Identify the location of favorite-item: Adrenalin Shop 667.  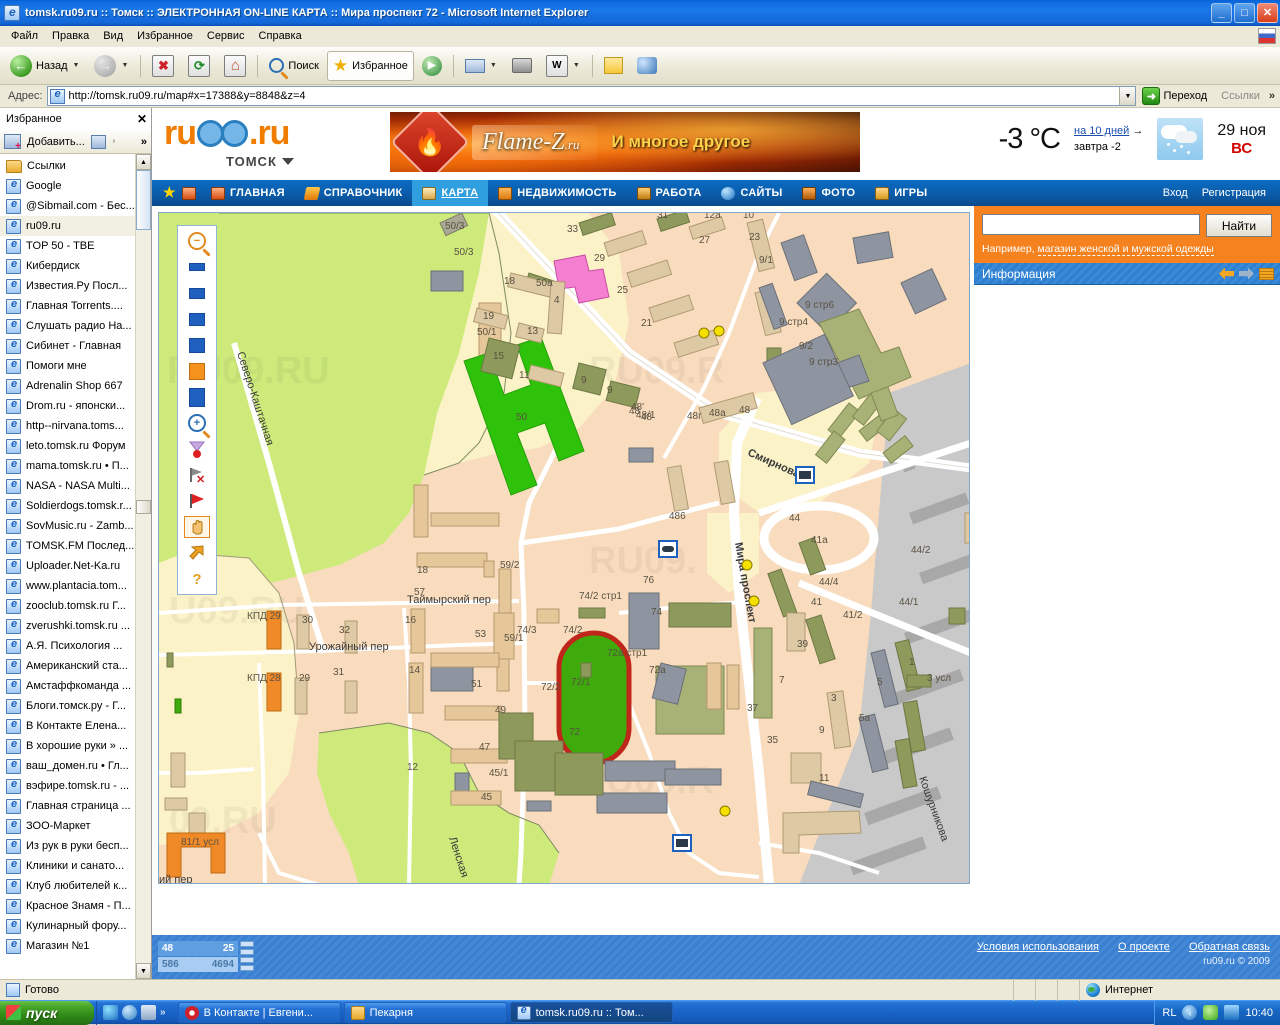
(67, 386).